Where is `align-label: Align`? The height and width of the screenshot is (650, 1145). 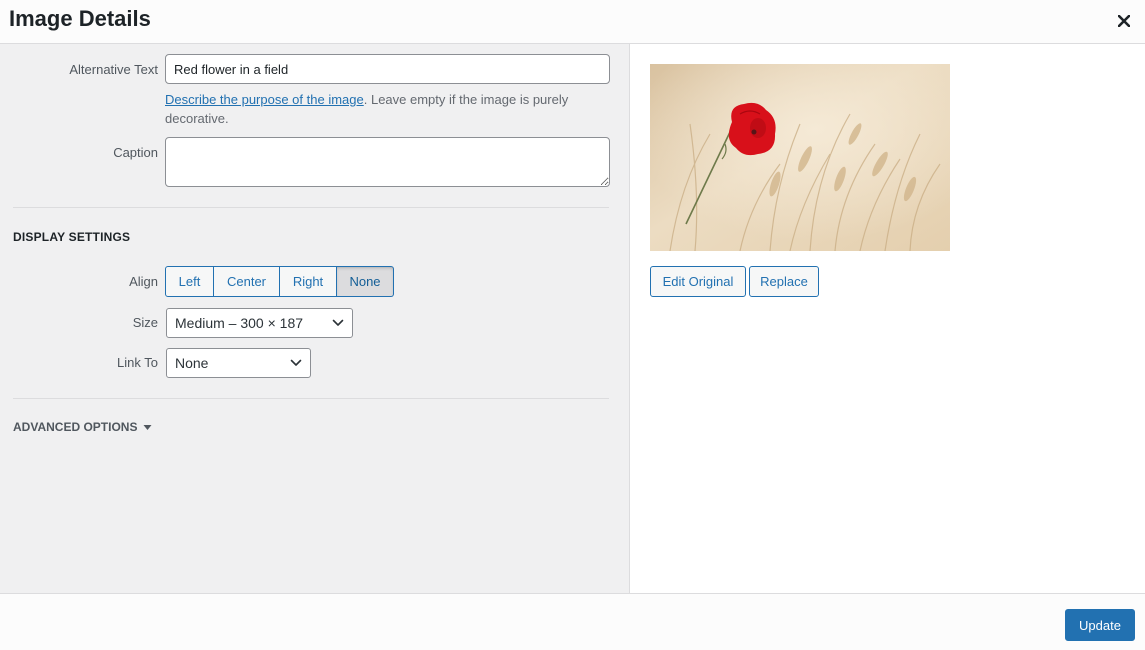 align-label: Align is located at coordinates (143, 281).